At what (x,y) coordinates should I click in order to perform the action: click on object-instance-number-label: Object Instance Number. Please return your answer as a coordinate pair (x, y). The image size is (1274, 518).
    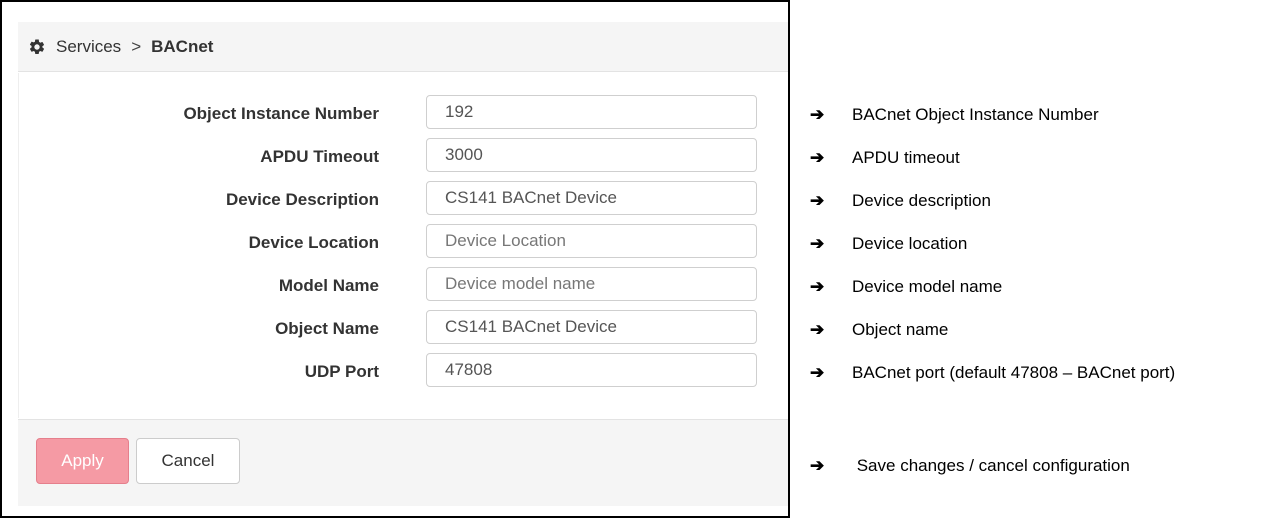
    Looking at the image, I should click on (281, 113).